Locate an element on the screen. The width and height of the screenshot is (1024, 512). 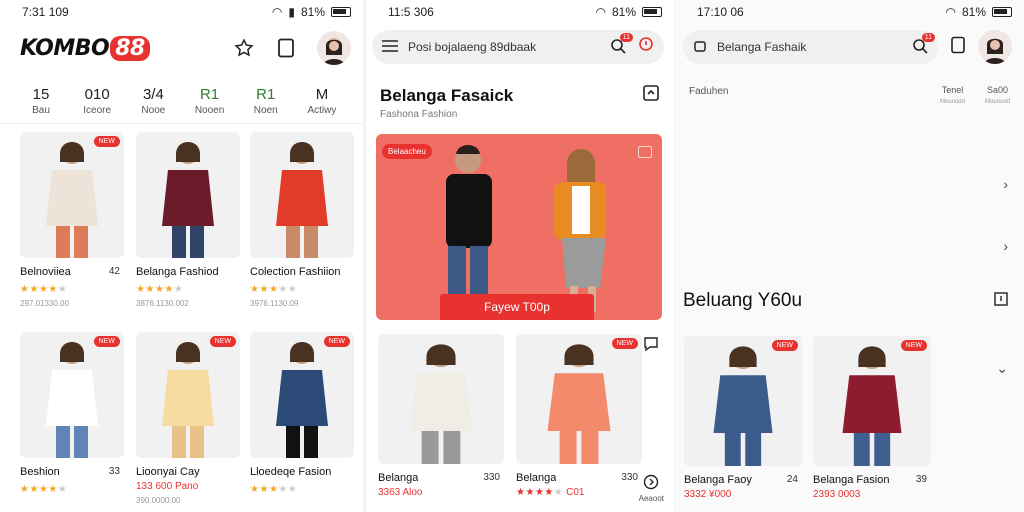
search-bar: Belanga Fashaik 11 is located at coordinates (810, 47).